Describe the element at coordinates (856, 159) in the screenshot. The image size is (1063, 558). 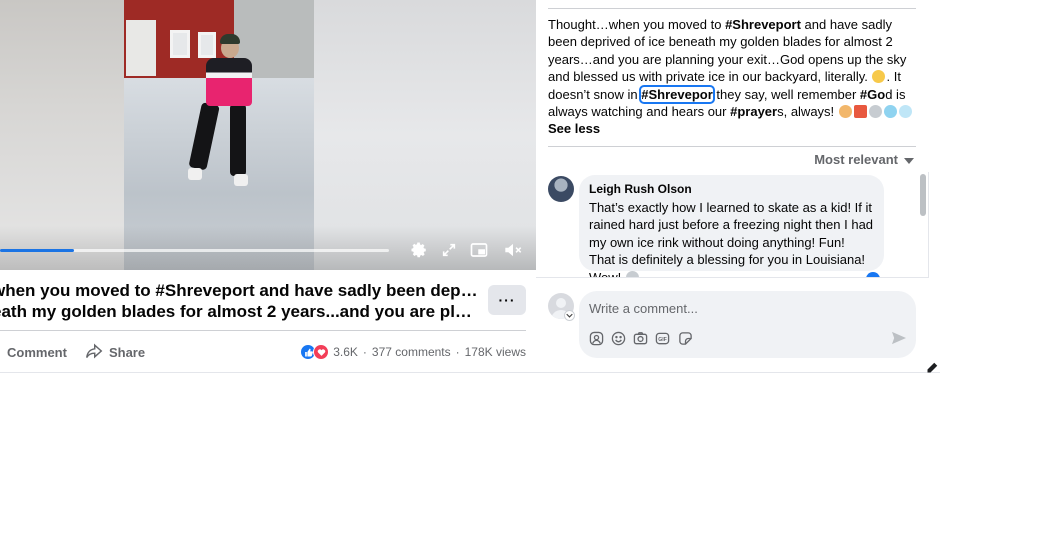
I see `sort-label: Most relevant` at that location.